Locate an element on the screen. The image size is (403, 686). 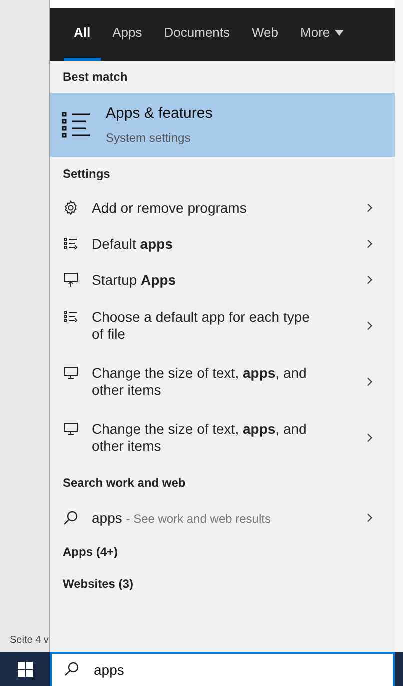
filter-tab: Documents is located at coordinates (197, 34).